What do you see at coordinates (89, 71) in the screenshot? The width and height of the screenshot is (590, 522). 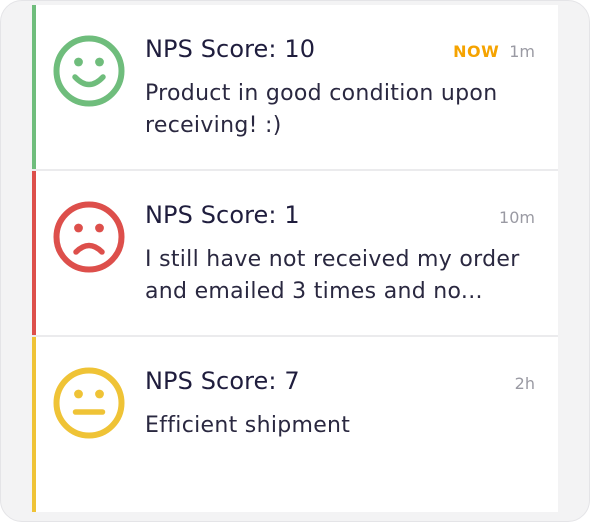 I see `smiley-face-icon` at bounding box center [89, 71].